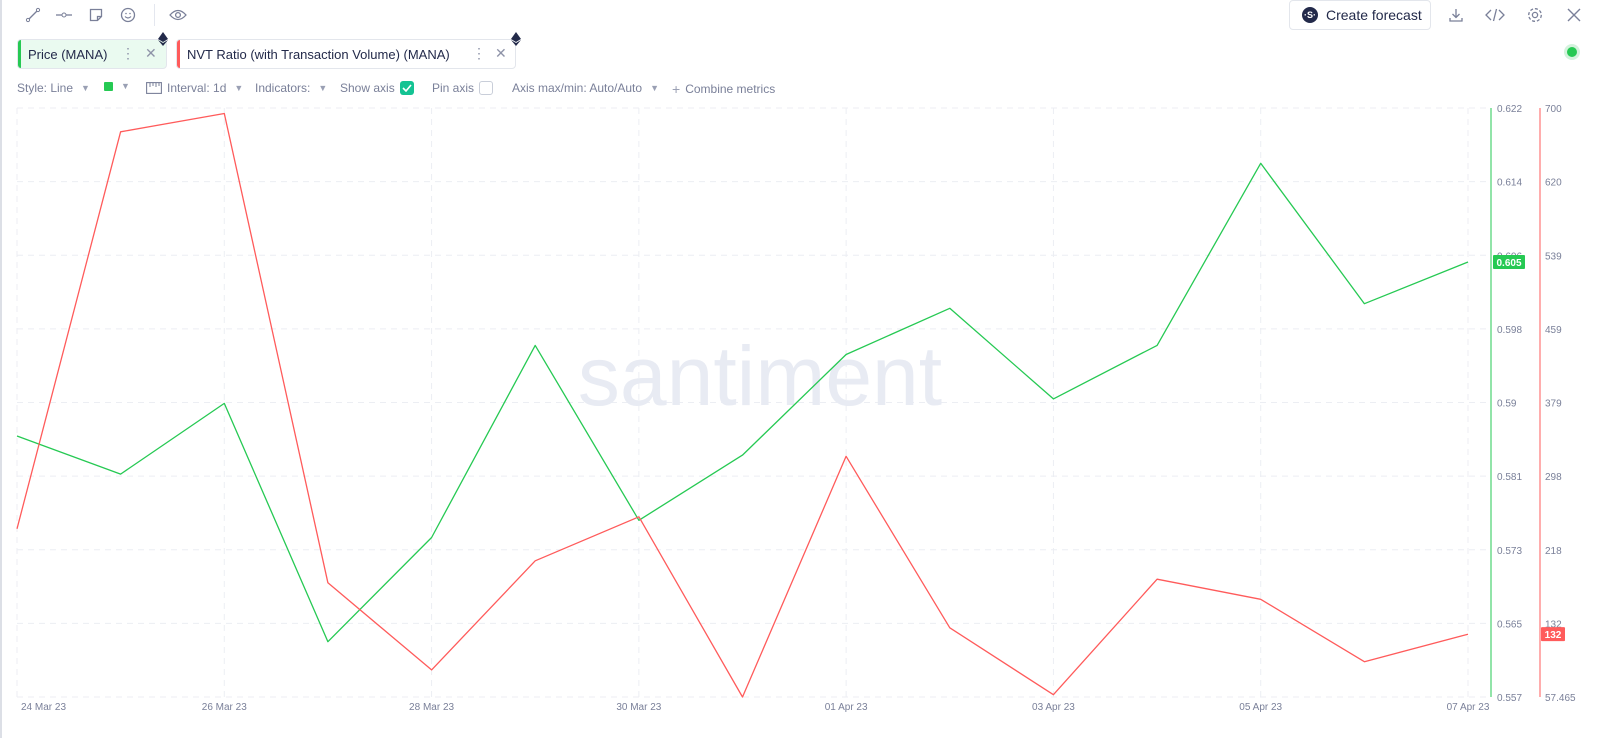 Image resolution: width=1600 pixels, height=738 pixels. What do you see at coordinates (1374, 15) in the screenshot?
I see `create-forecast-label: Create forecast` at bounding box center [1374, 15].